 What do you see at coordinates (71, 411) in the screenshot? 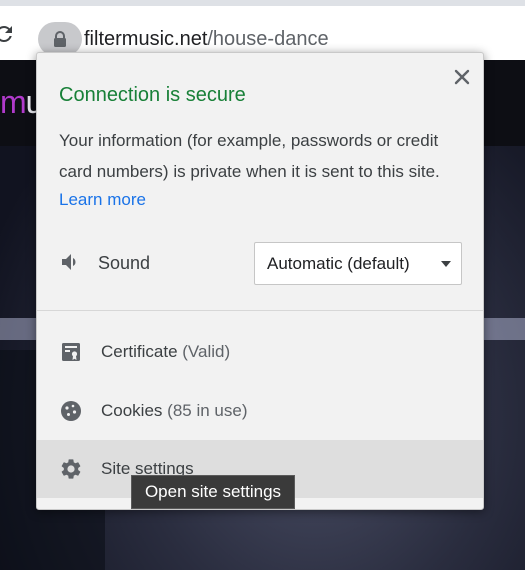
I see `cookie-icon` at bounding box center [71, 411].